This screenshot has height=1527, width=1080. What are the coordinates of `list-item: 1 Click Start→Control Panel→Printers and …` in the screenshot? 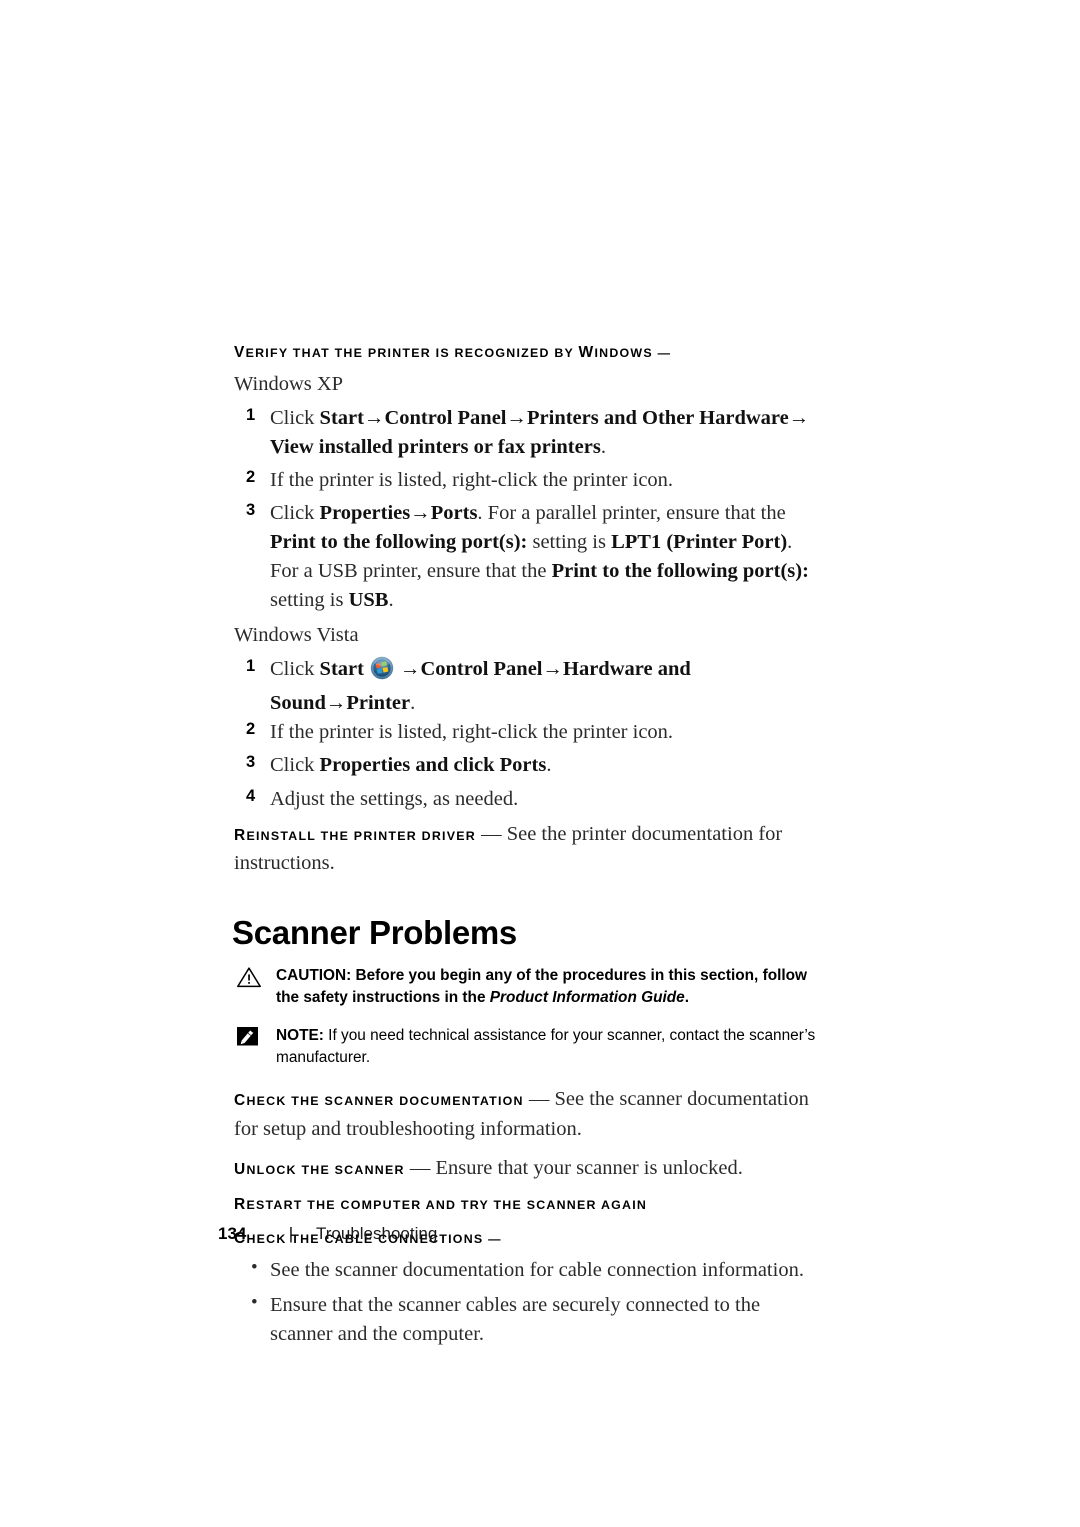 It's located at (529, 433).